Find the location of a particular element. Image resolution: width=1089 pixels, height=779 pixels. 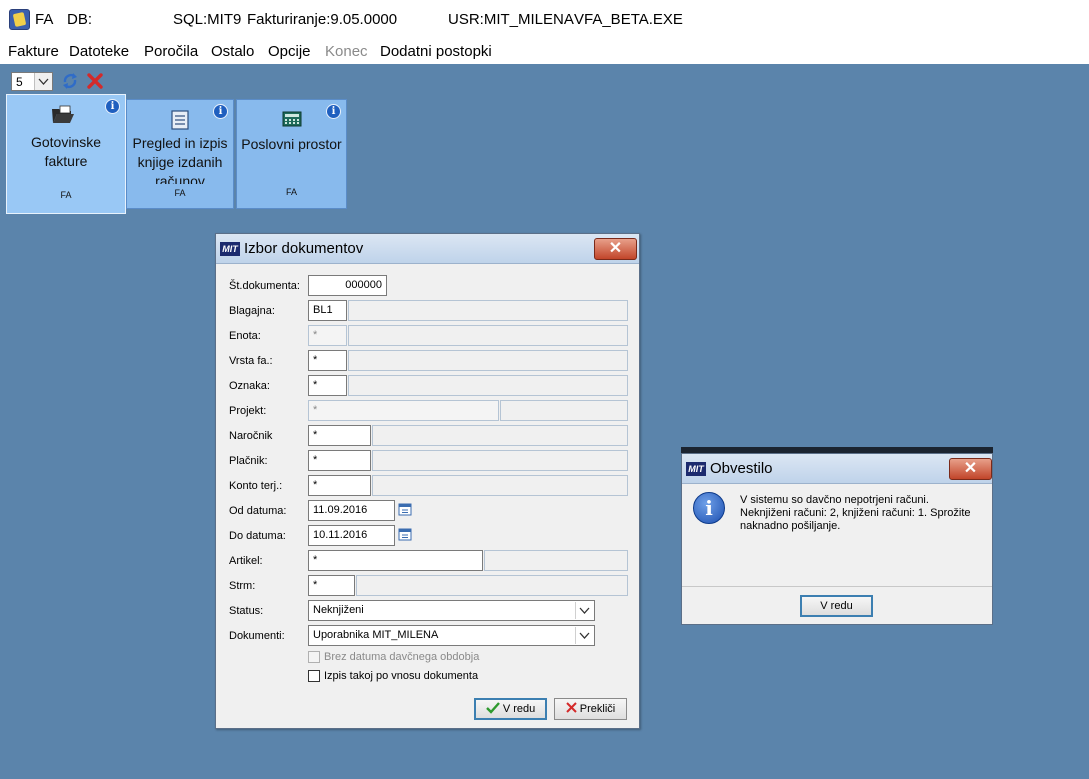

label-vrsta-fa: Vrsta fa.: is located at coordinates (251, 361).